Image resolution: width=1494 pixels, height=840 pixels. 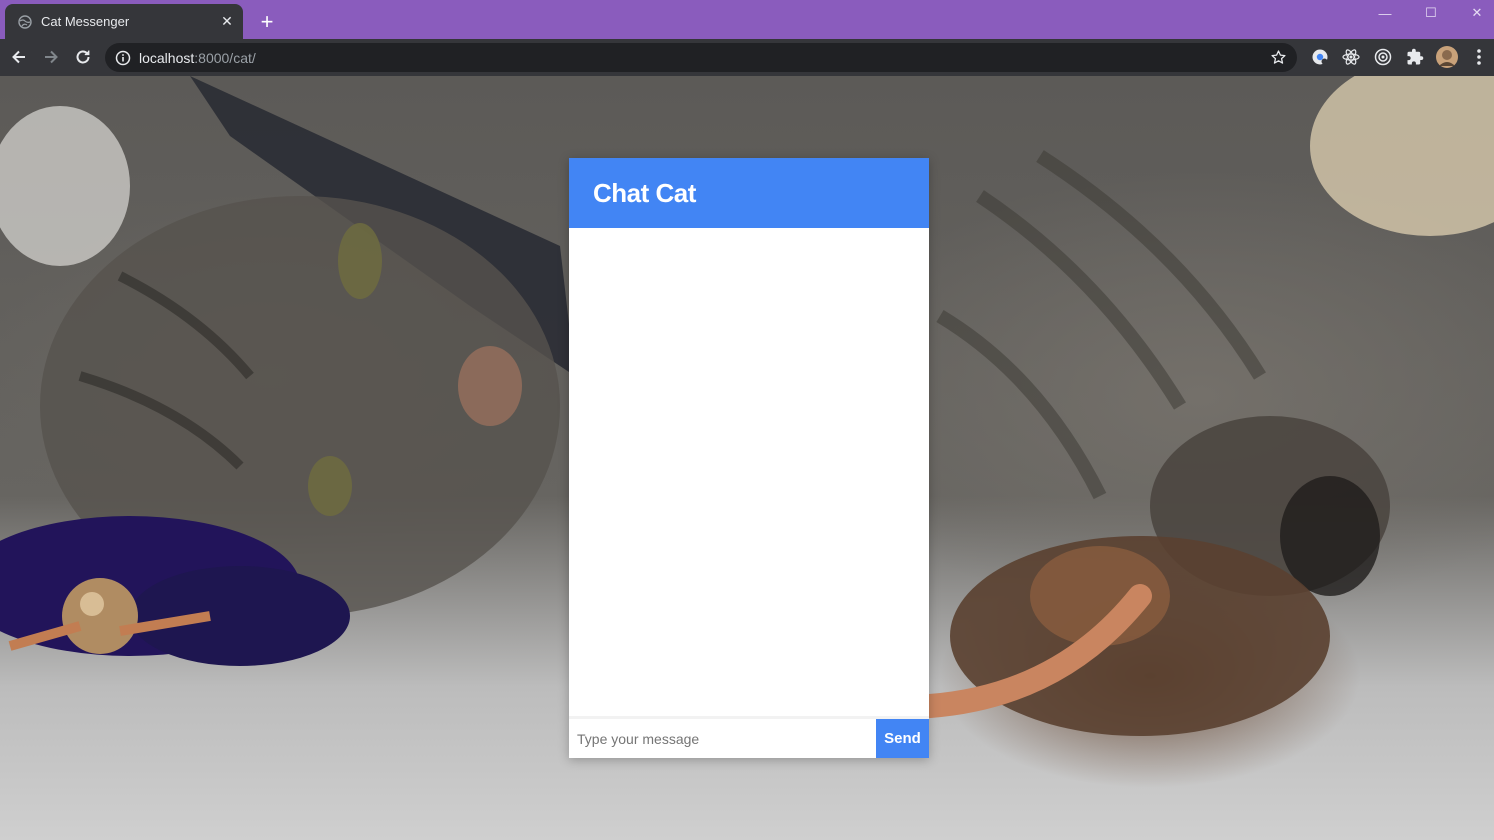 I want to click on star-icon, so click(x=1278, y=57).